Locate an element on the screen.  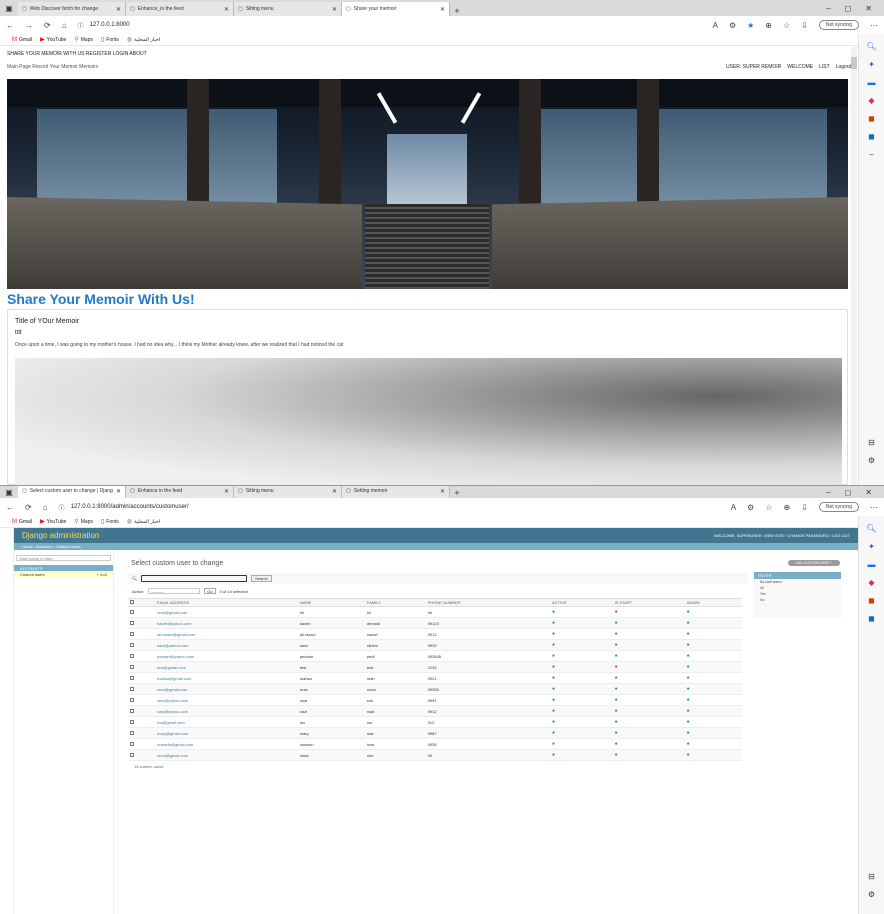
close-icon: ✕ is located at coordinates (868, 492).